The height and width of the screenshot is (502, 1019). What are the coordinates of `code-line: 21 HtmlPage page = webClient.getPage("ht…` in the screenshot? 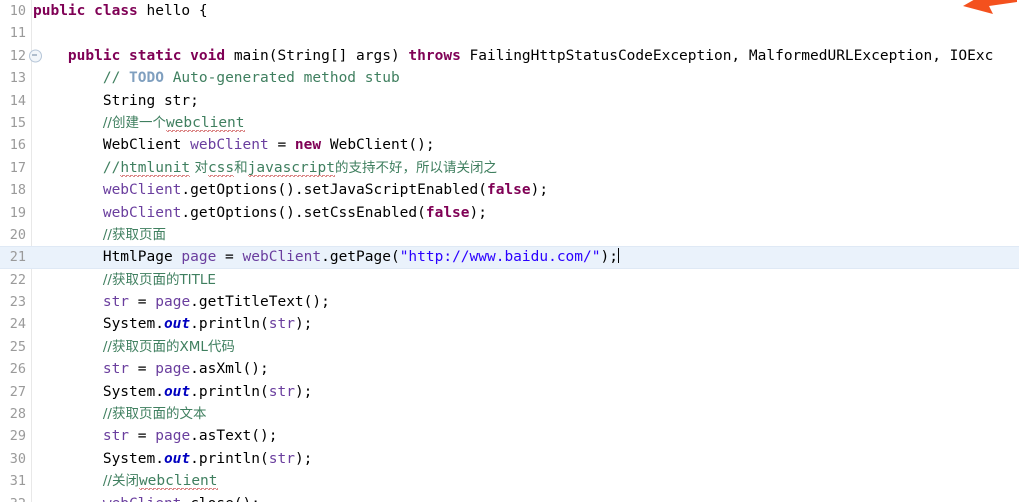 It's located at (509, 257).